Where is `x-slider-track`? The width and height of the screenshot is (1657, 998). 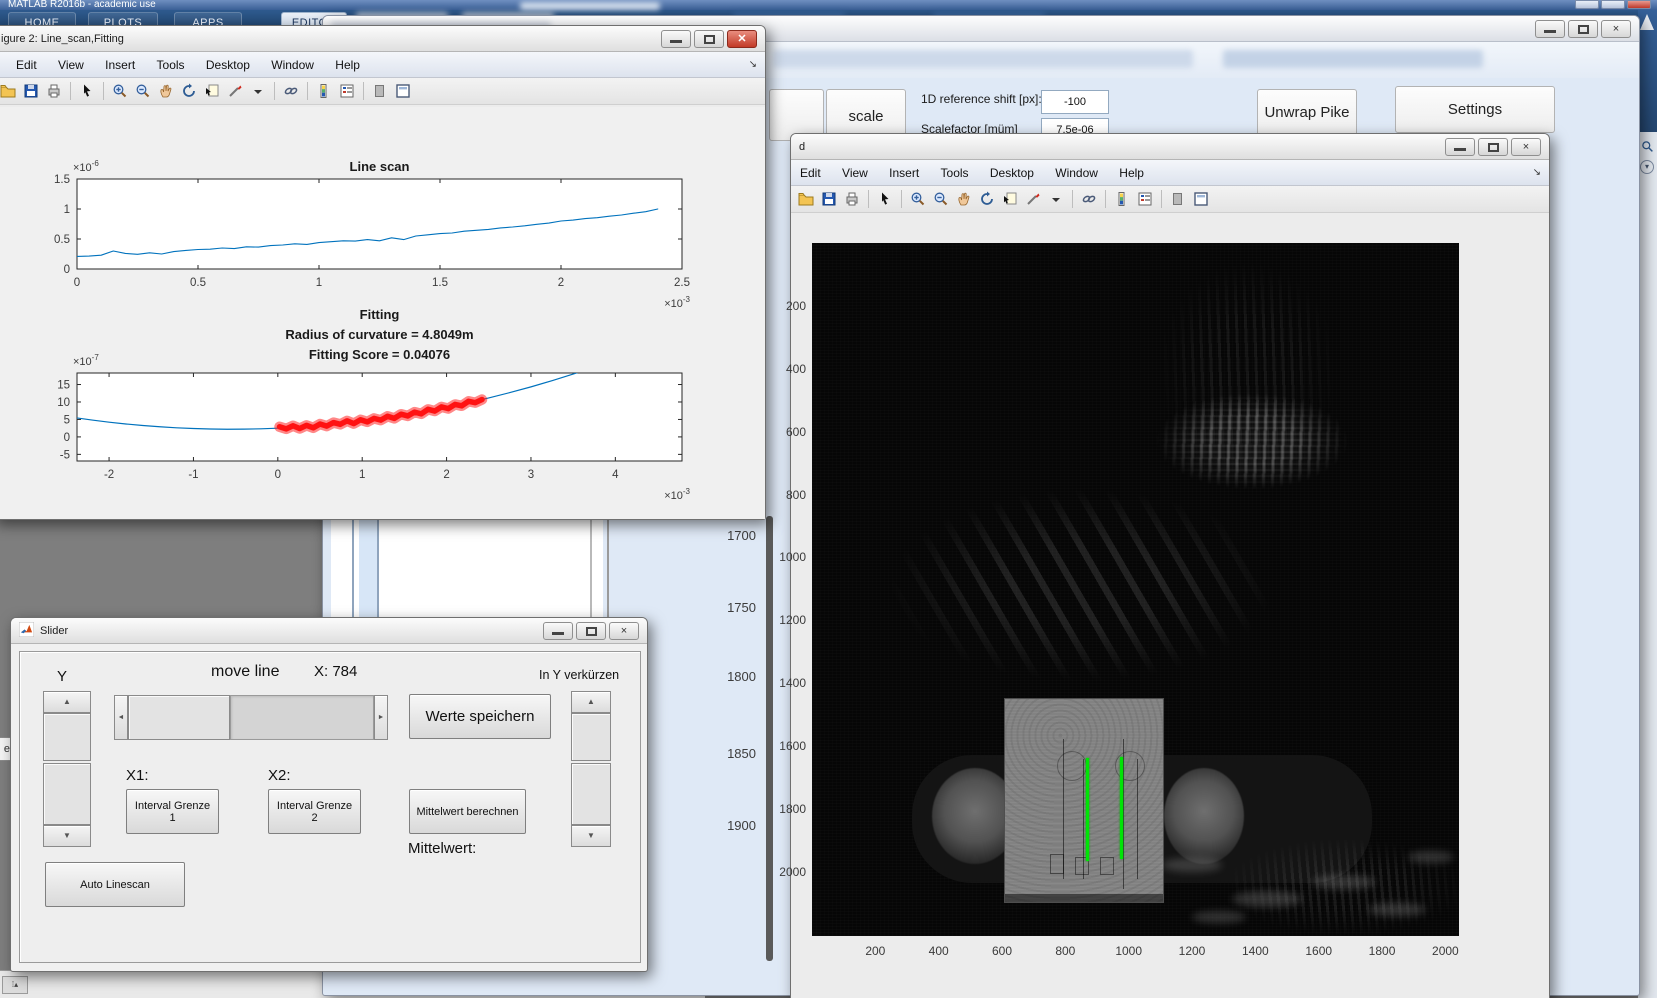 x-slider-track is located at coordinates (302, 717).